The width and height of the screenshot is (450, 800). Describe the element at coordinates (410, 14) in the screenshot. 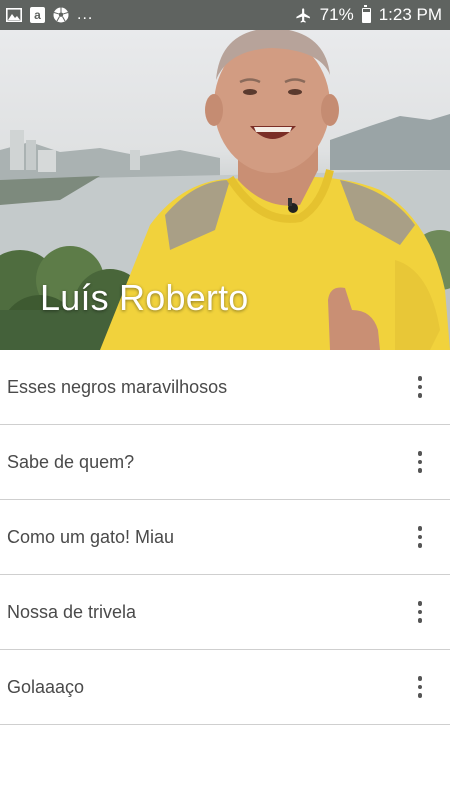

I see `clock: 1:23 PM` at that location.